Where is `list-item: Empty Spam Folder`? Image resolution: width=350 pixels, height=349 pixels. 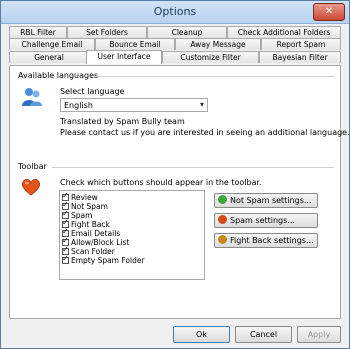 list-item: Empty Spam Folder is located at coordinates (103, 259).